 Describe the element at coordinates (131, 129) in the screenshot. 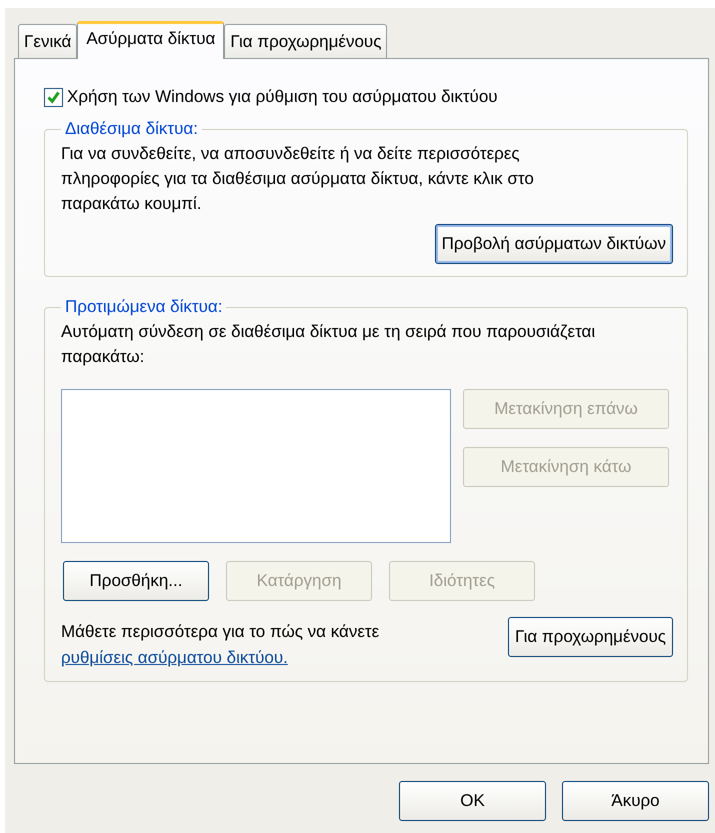

I see `group-title: Διαθέσιμα δίκτυα:` at that location.